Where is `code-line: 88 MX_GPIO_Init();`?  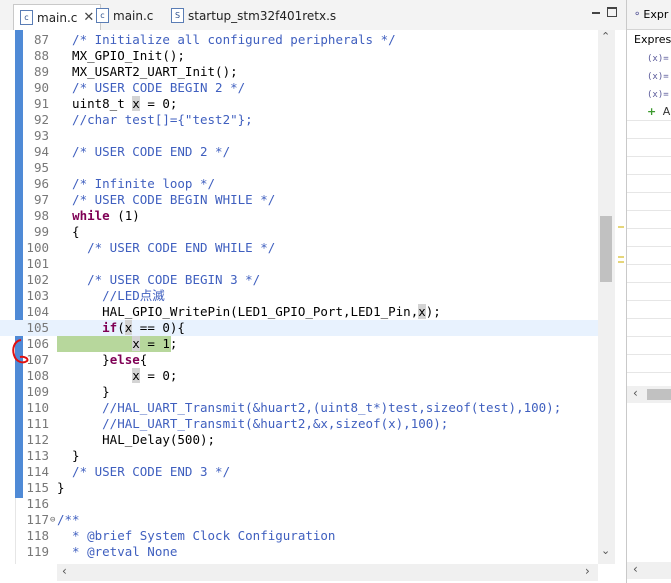 code-line: 88 MX_GPIO_Init(); is located at coordinates (299, 56).